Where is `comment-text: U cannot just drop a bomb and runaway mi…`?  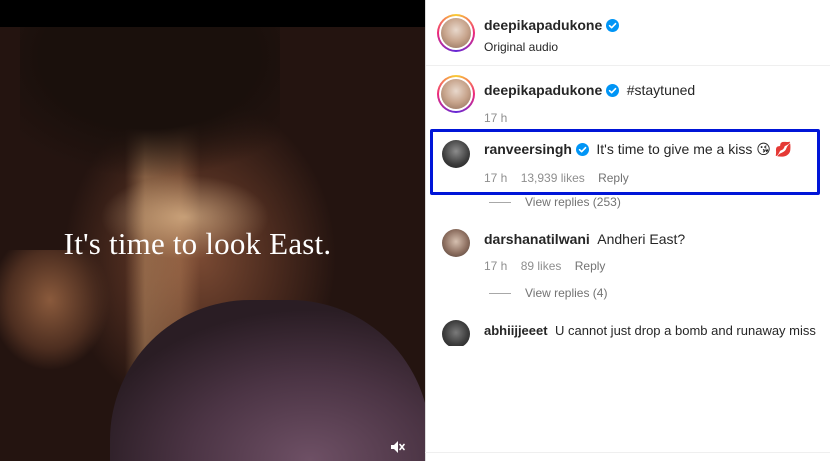
comment-text: U cannot just drop a bomb and runaway mi… is located at coordinates (685, 330).